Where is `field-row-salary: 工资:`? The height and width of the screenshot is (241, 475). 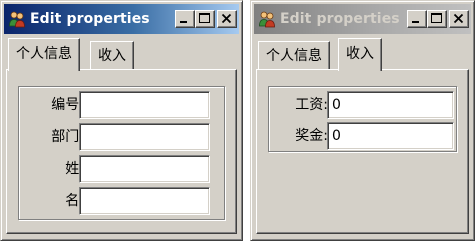 field-row-salary: 工资: is located at coordinates (362, 105).